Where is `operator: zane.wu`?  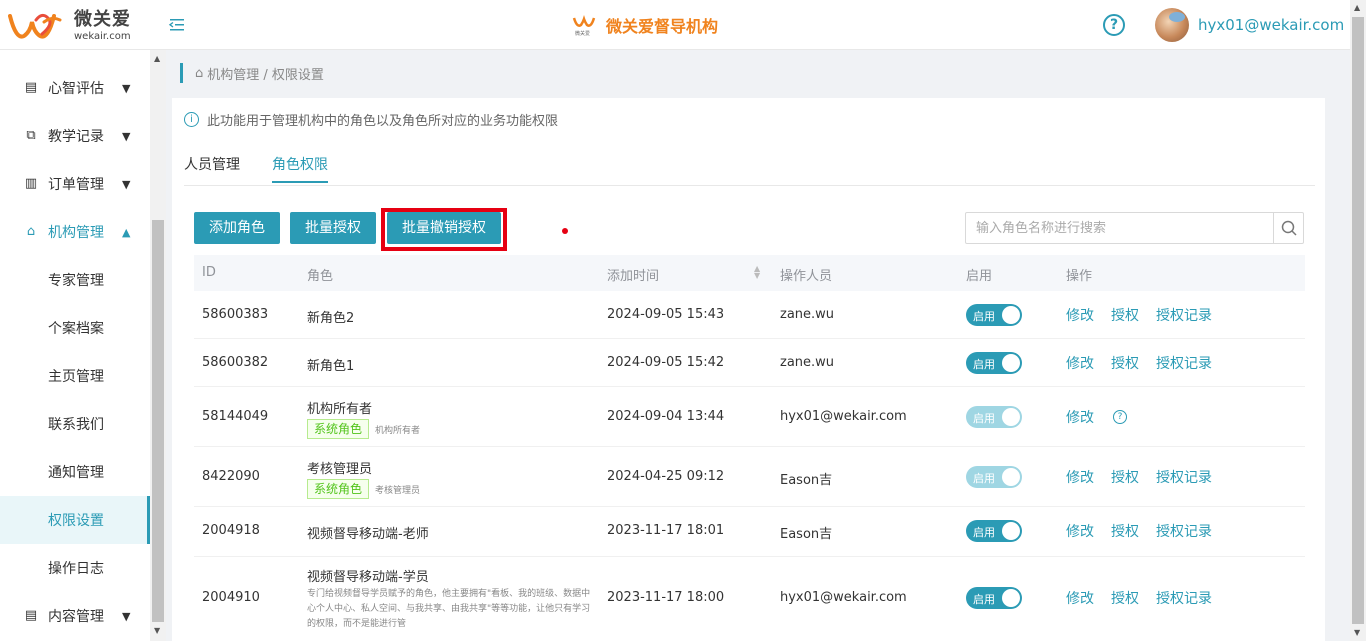 operator: zane.wu is located at coordinates (807, 314).